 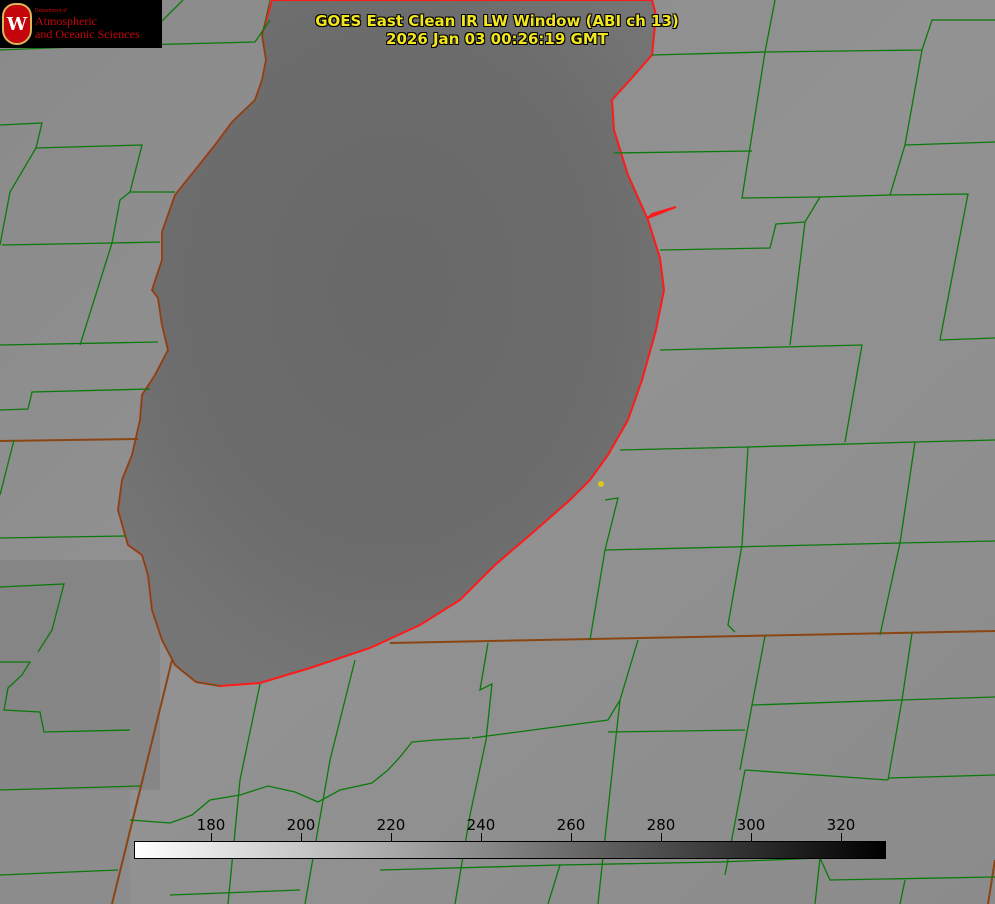 What do you see at coordinates (391, 825) in the screenshot?
I see `colorbar-tick-label: 220` at bounding box center [391, 825].